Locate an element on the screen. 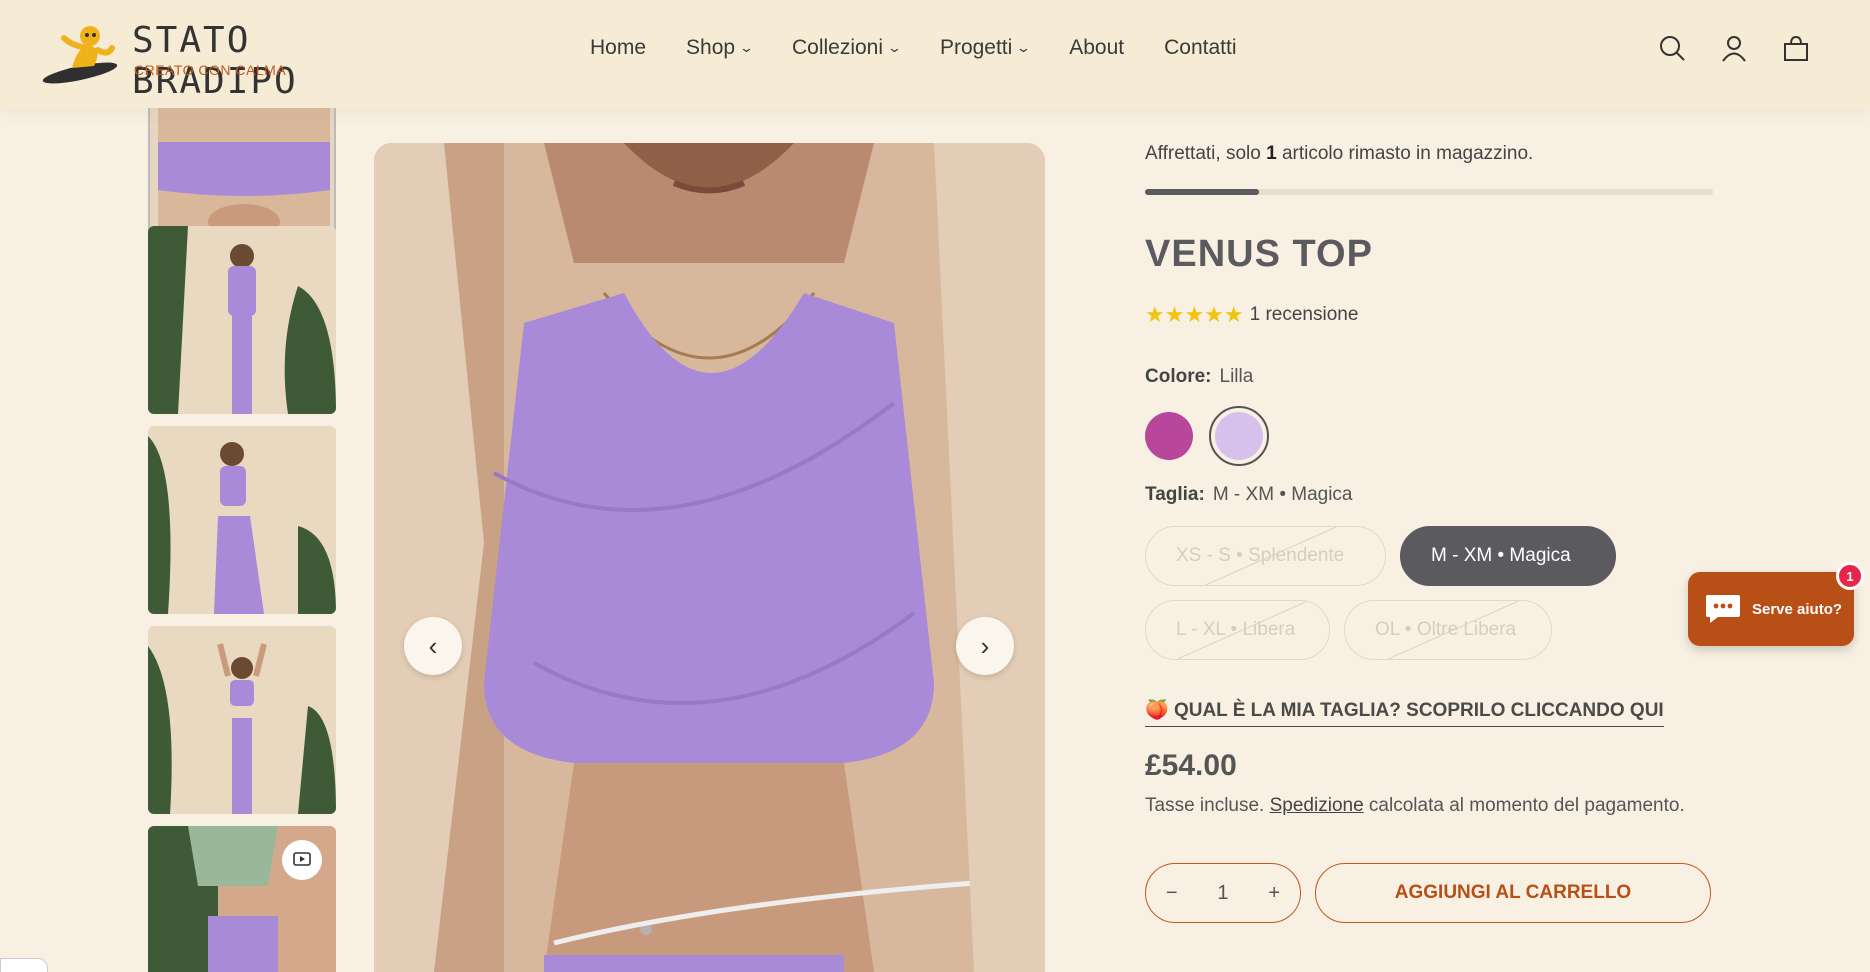  cart-bag-icon is located at coordinates (1796, 48).